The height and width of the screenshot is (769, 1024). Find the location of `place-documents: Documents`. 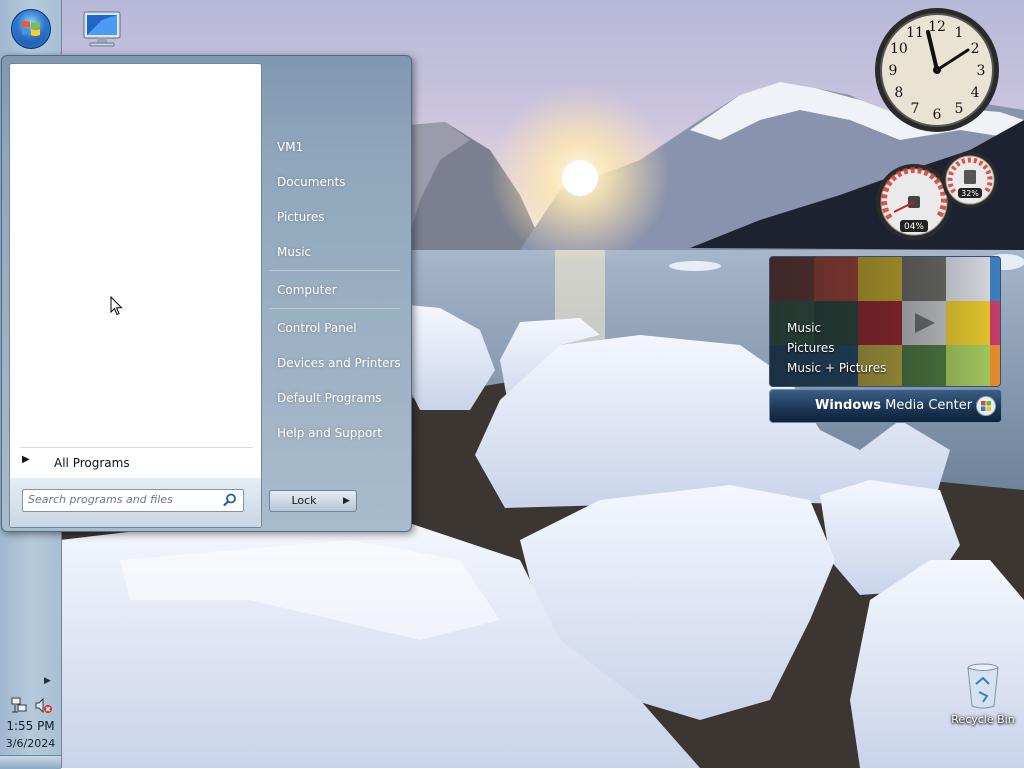

place-documents: Documents is located at coordinates (338, 182).